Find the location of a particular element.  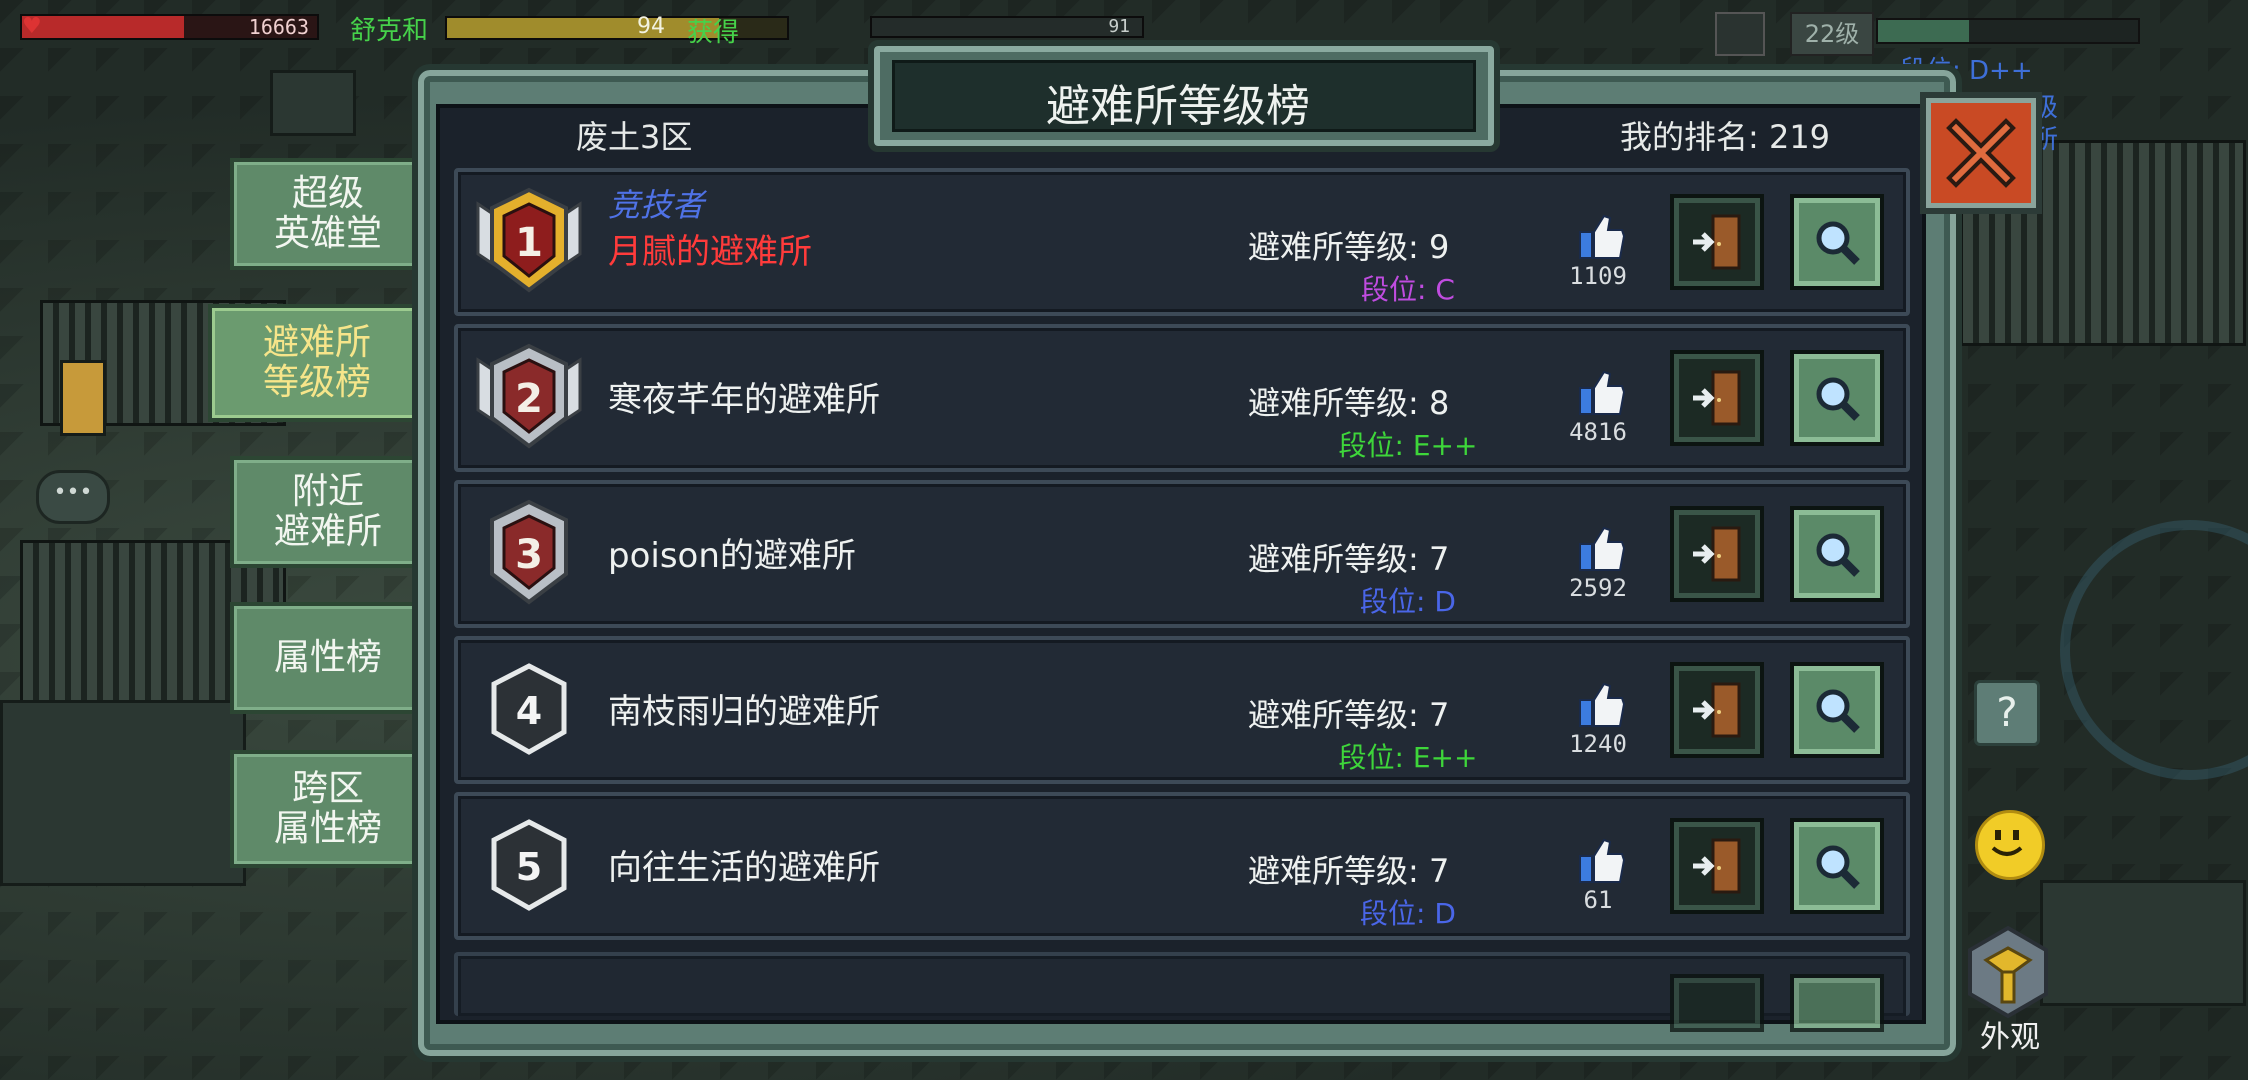

chat-bubble-icon: ••• is located at coordinates (73, 497).